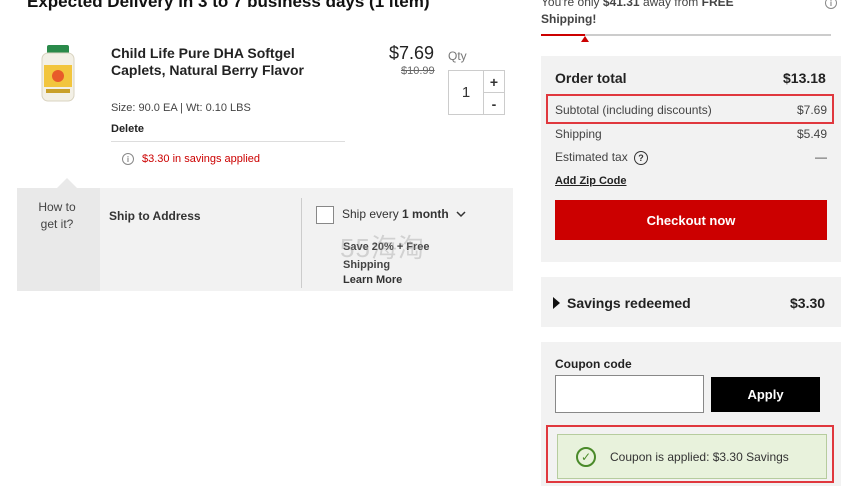 The width and height of the screenshot is (860, 486). I want to click on savings-applied-text: $3.30 in savings applied, so click(201, 159).